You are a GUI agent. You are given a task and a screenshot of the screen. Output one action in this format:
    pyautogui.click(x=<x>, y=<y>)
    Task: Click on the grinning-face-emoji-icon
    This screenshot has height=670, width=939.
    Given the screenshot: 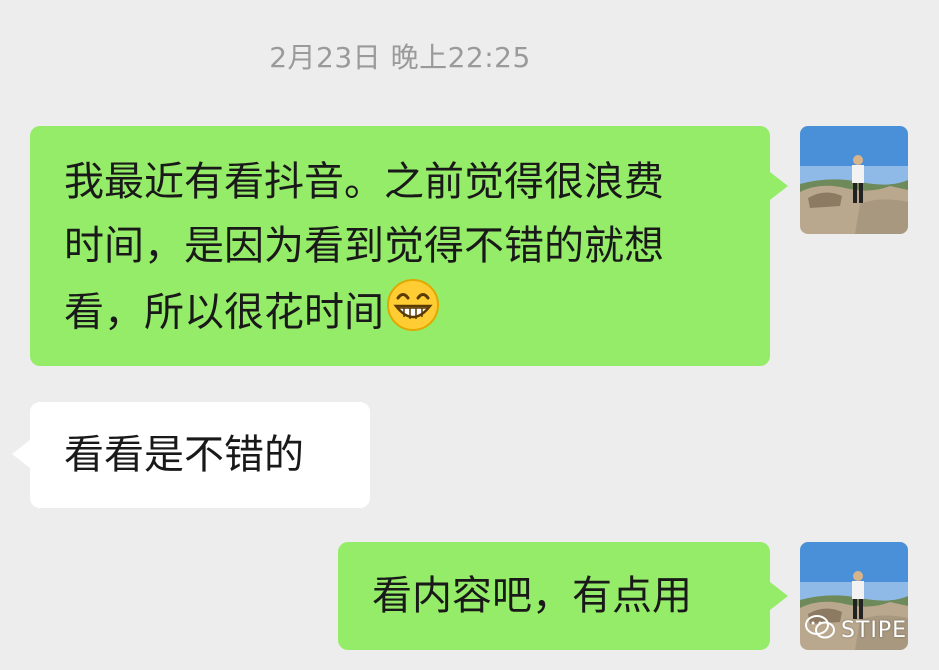 What is the action you would take?
    pyautogui.click(x=413, y=314)
    